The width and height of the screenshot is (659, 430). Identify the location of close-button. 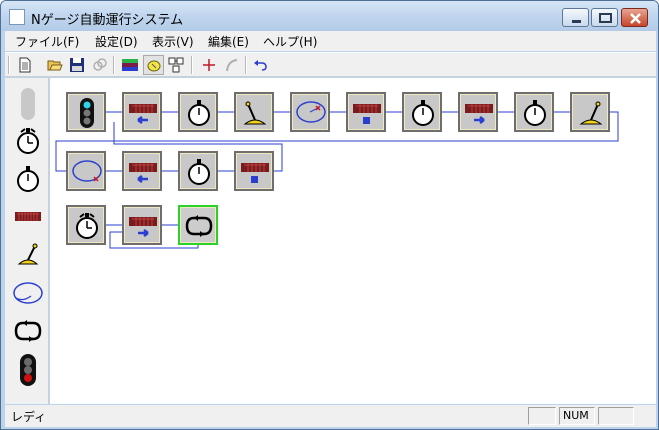
(634, 17).